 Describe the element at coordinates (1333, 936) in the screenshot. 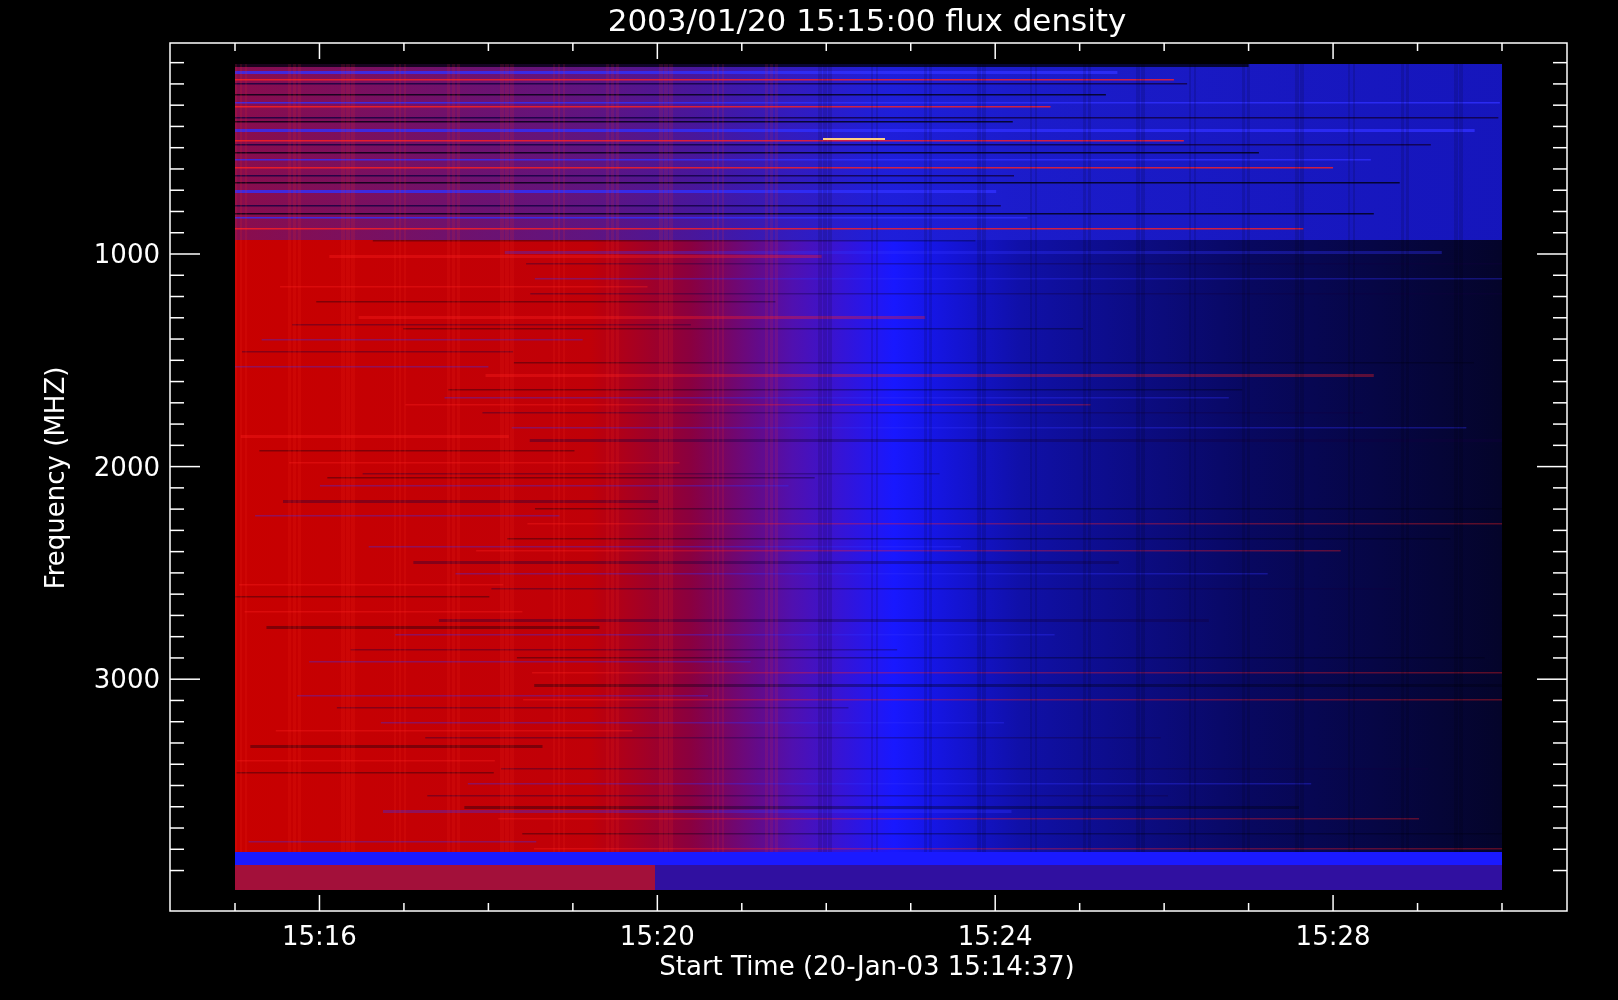

I see `x-tick-label: 15:28` at that location.